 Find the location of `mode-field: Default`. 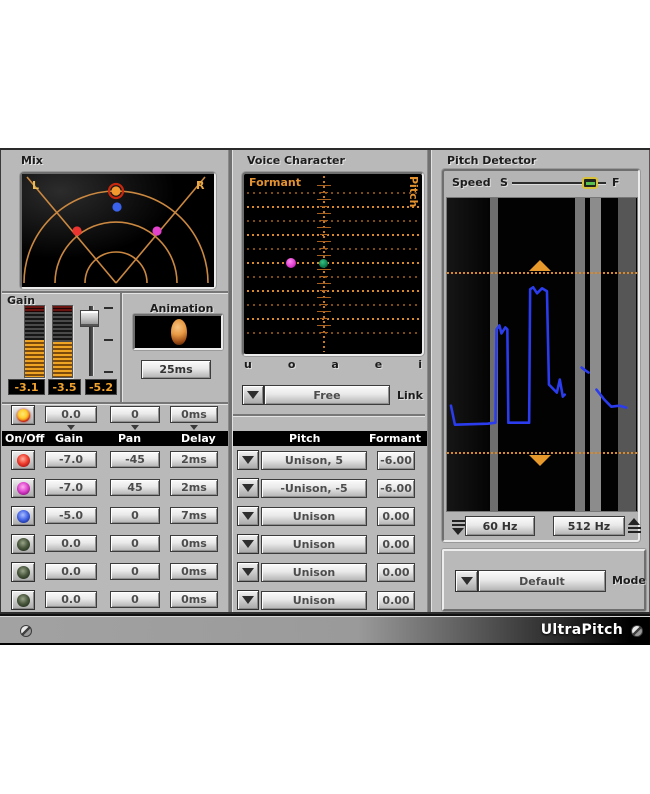

mode-field: Default is located at coordinates (542, 581).